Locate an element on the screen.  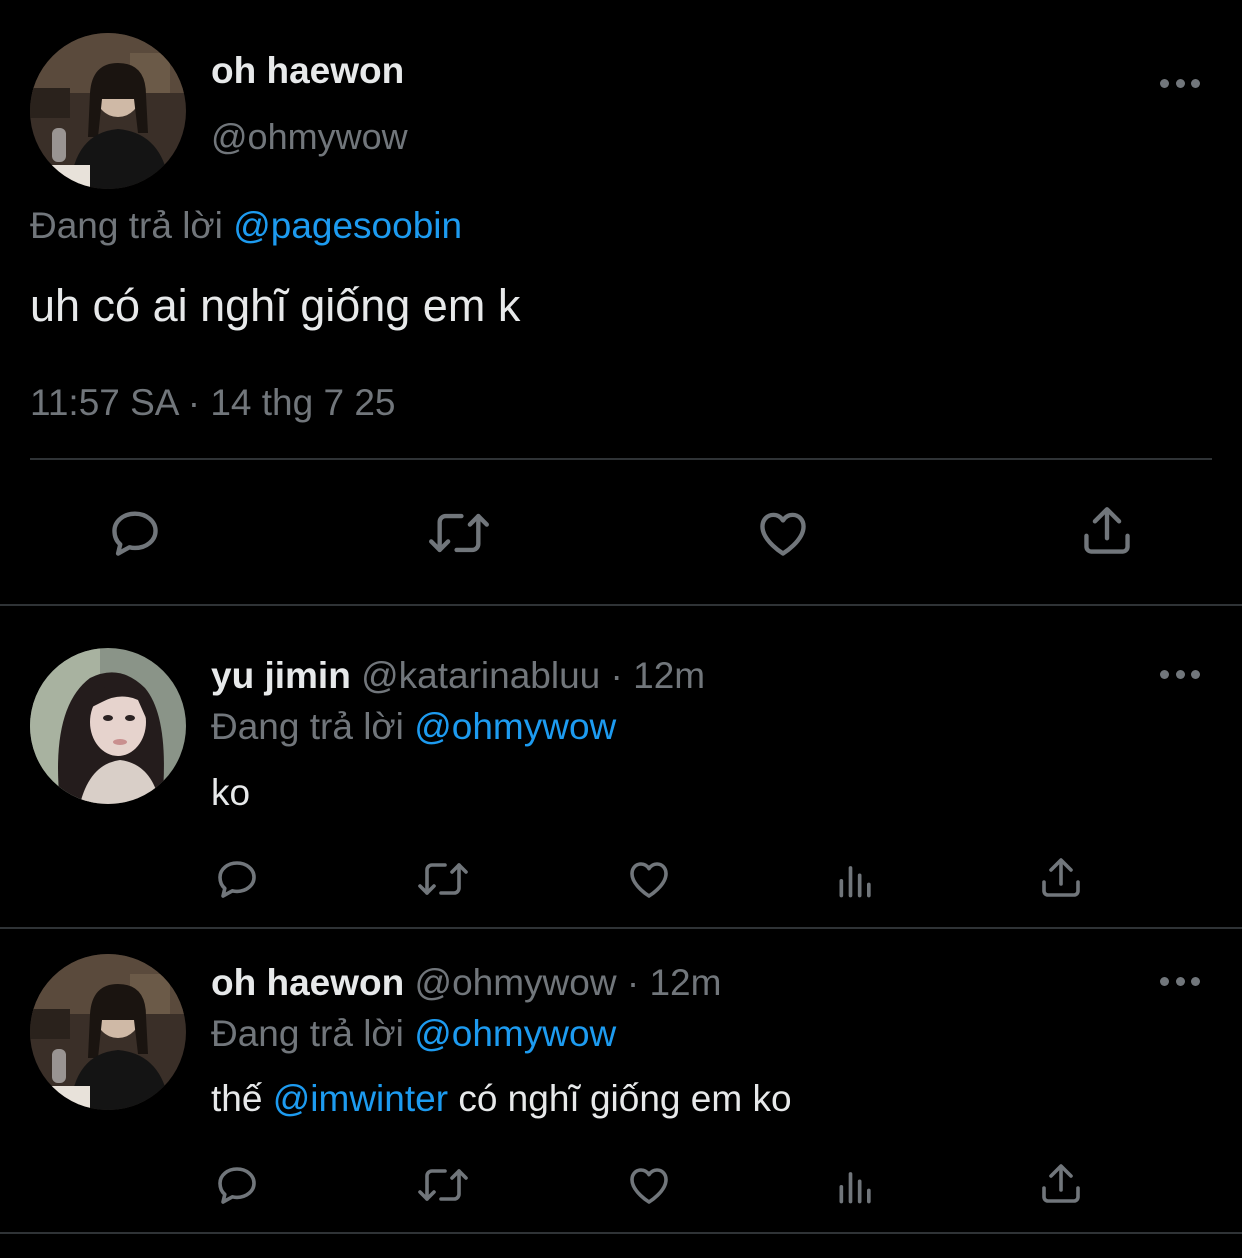
tweet-text: ko is located at coordinates (231, 792).